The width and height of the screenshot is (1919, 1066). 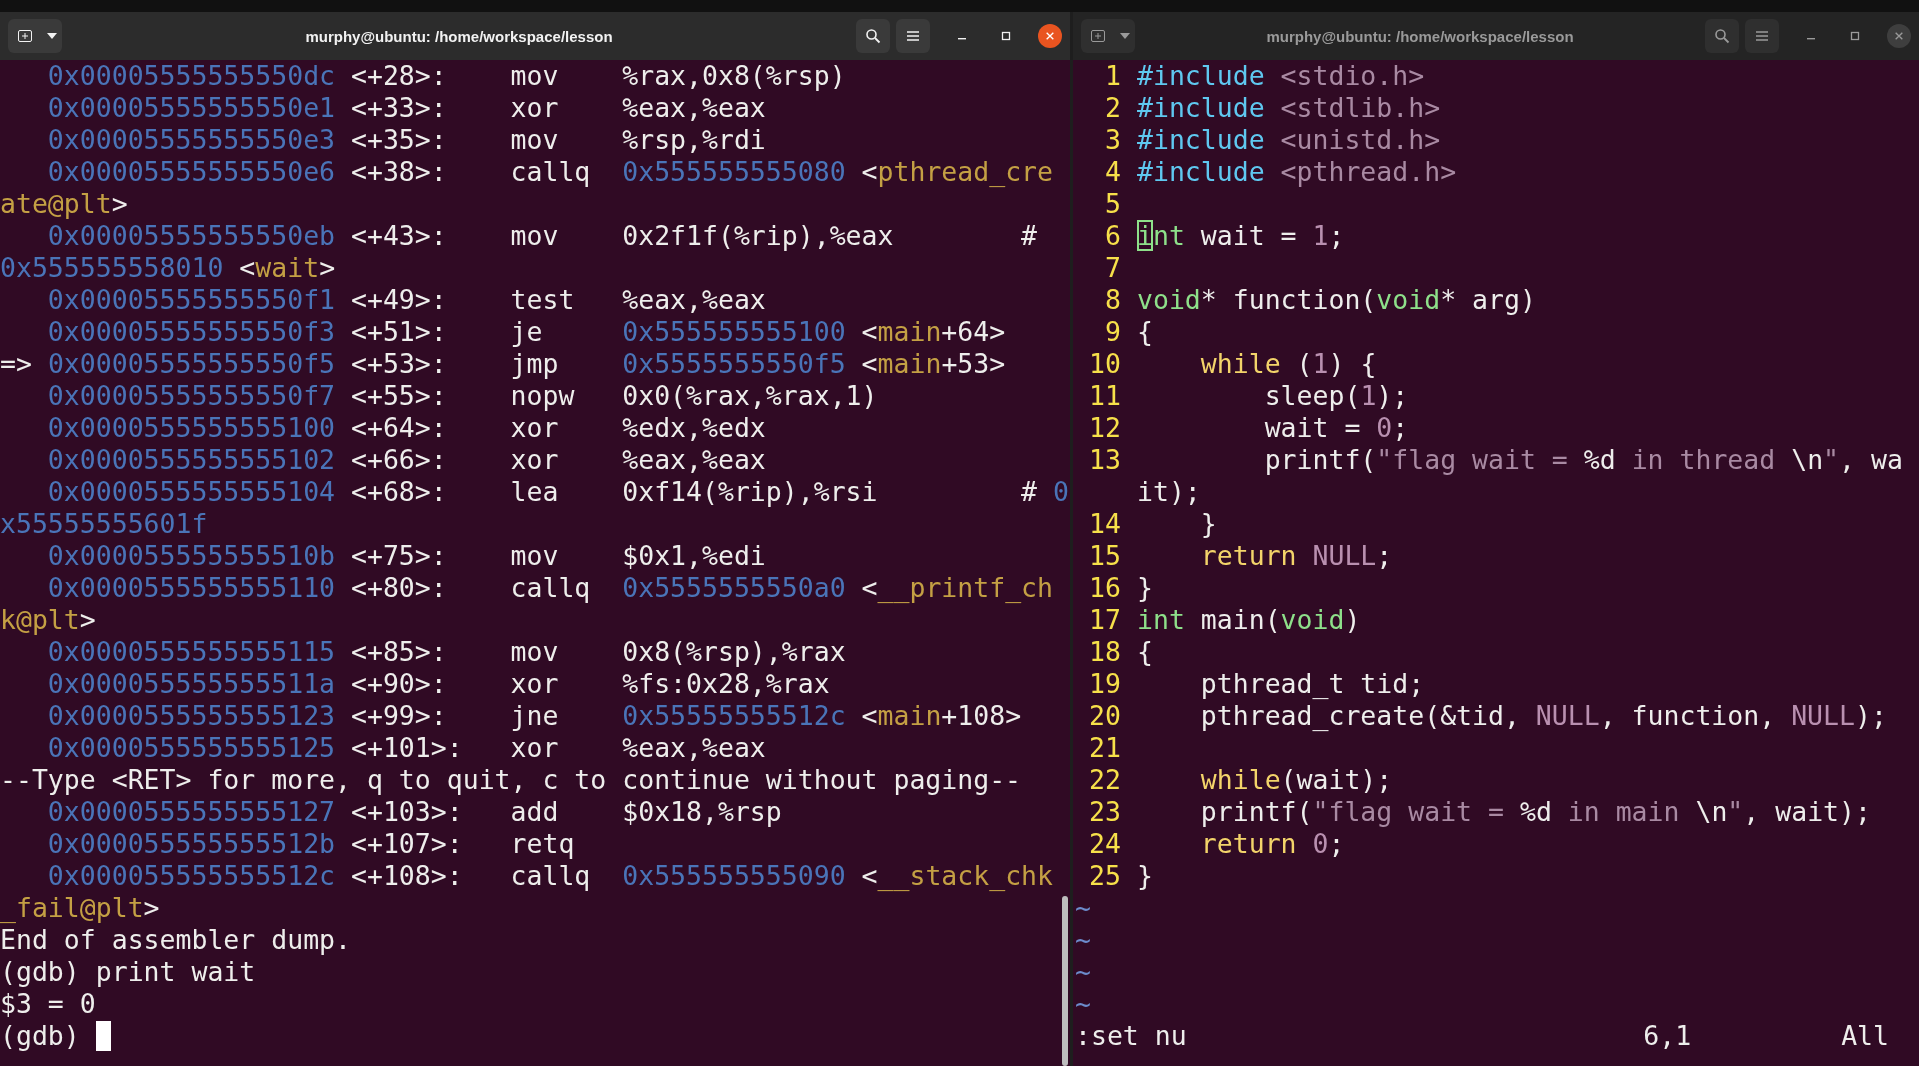 I want to click on terminal-line: 0x00005555555550eb <+43>: mov 0x2f1f(%rip),%eax #, so click(x=542, y=236).